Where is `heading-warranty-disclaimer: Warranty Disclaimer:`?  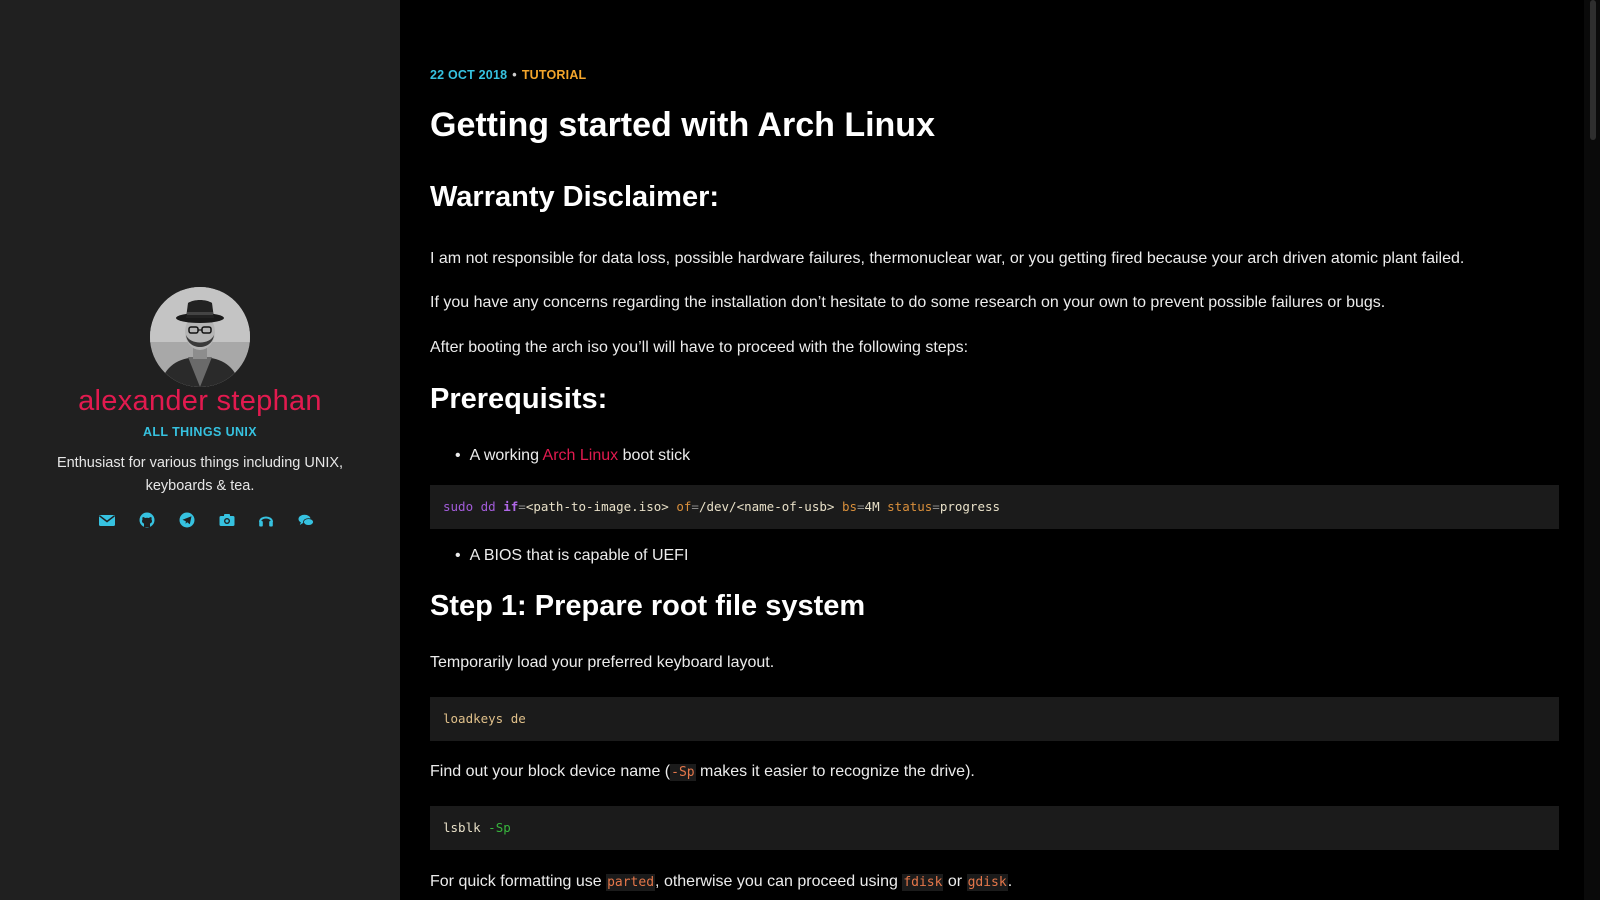 heading-warranty-disclaimer: Warranty Disclaimer: is located at coordinates (575, 197).